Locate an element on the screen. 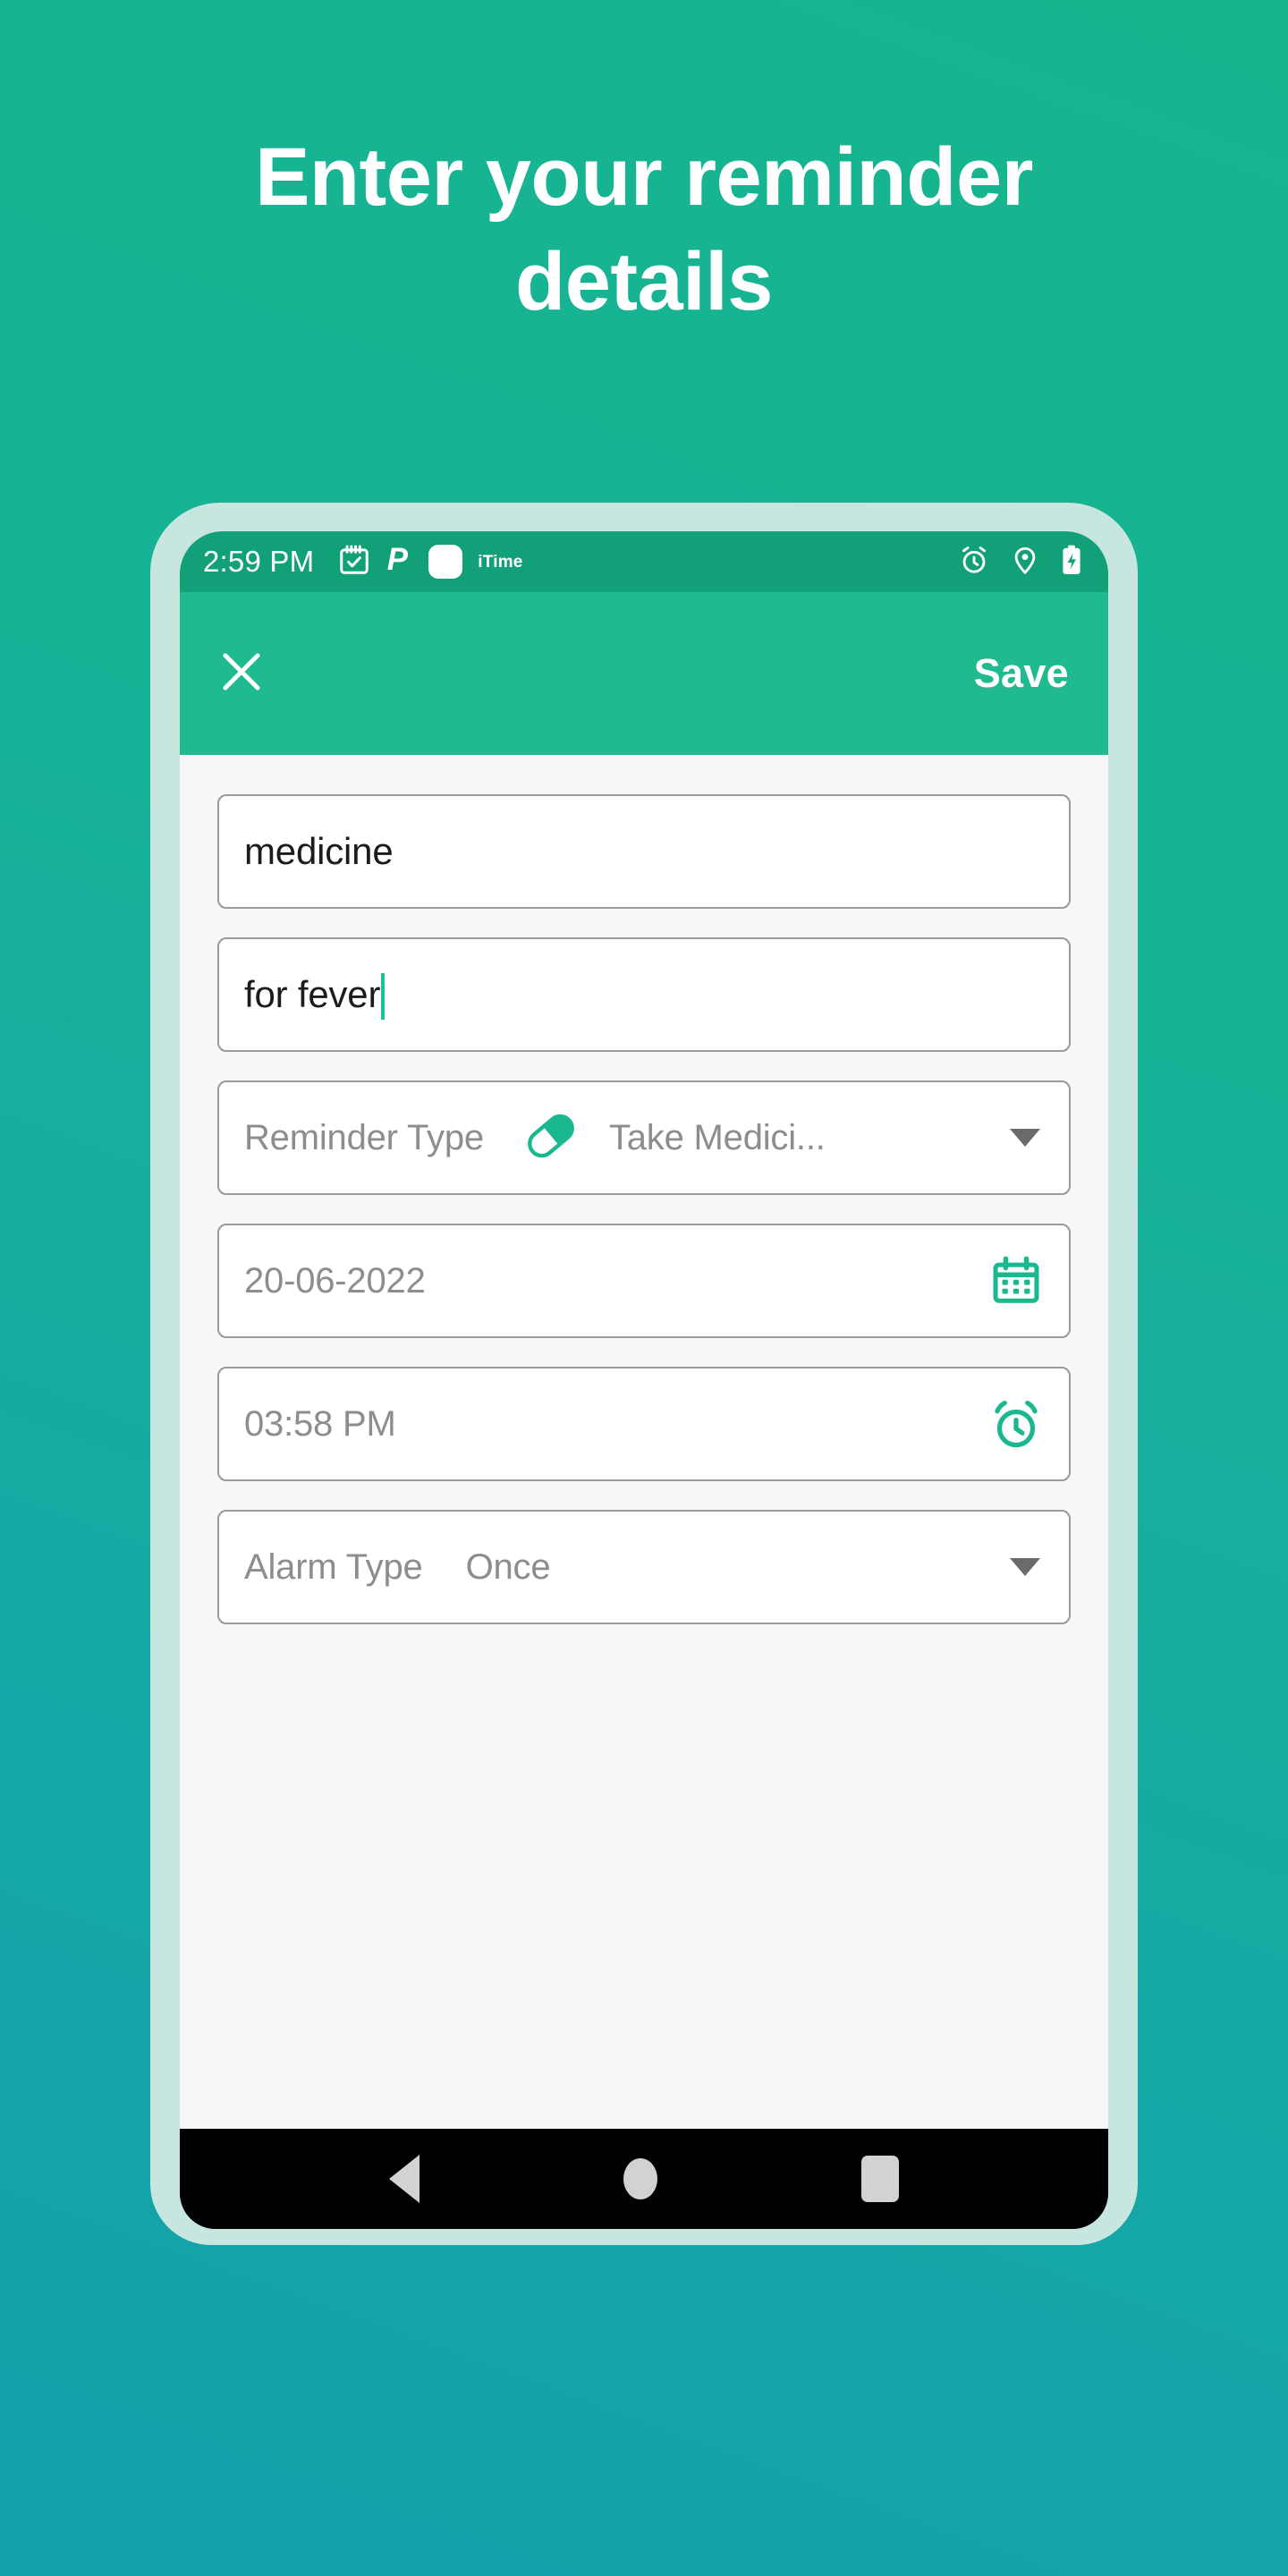 The image size is (1288, 2576). alarm-type-dropdown: Alarm Type Once is located at coordinates (644, 1567).